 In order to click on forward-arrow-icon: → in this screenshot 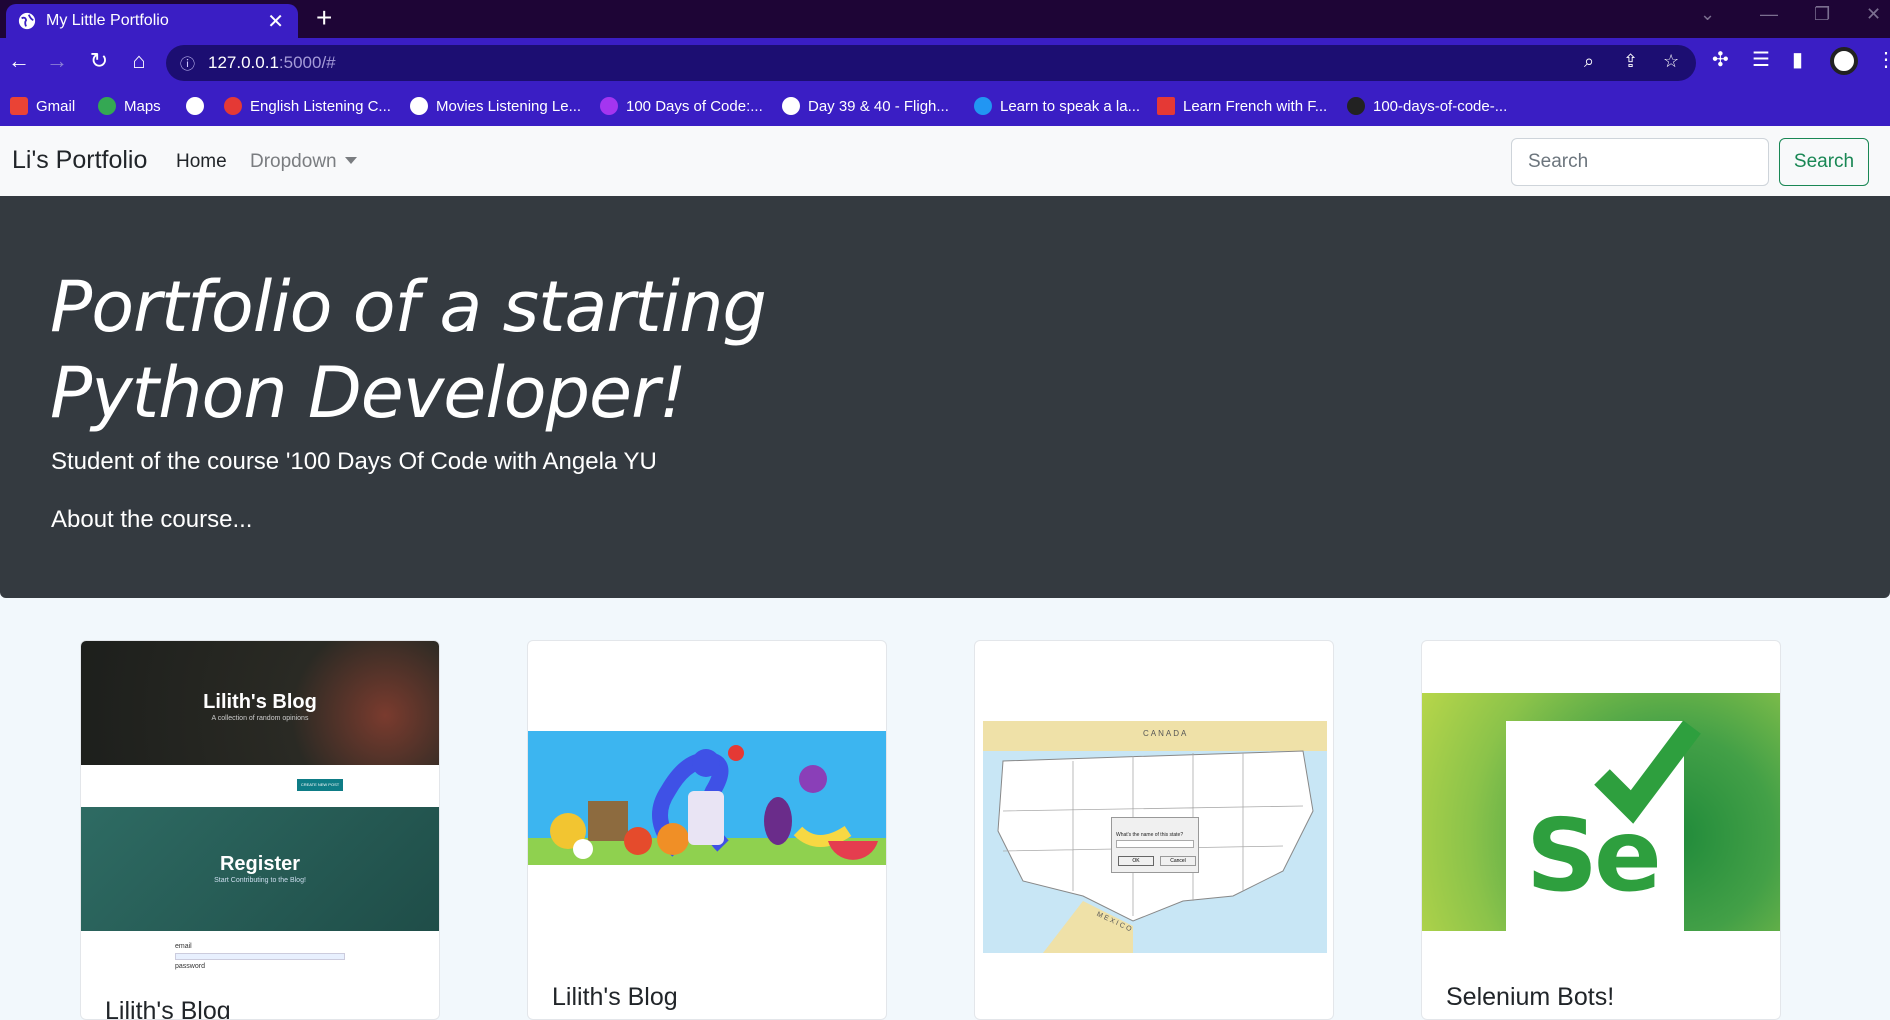, I will do `click(57, 61)`.